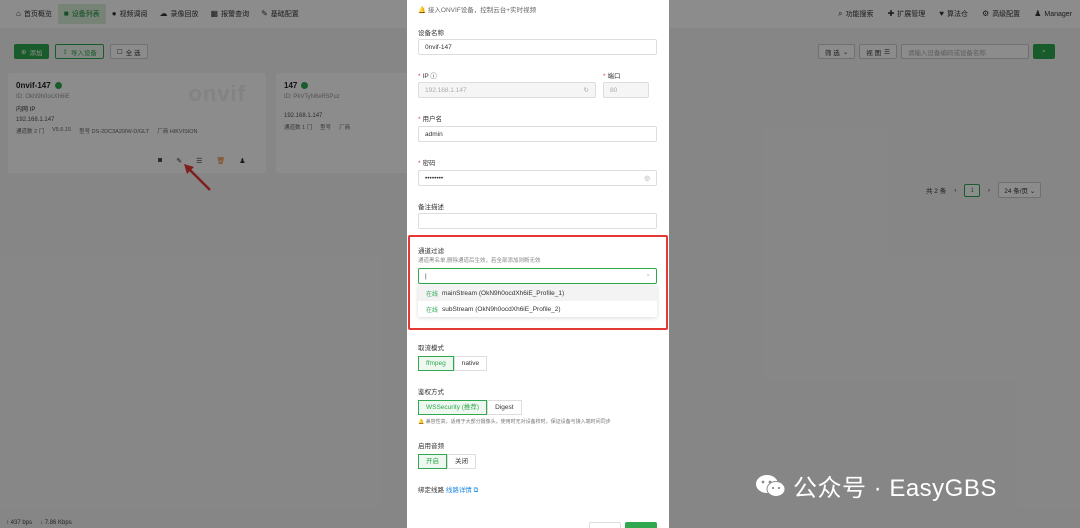 Image resolution: width=1080 pixels, height=528 pixels. I want to click on auth-segment: WSSecurity (推荐) Digest, so click(470, 407).